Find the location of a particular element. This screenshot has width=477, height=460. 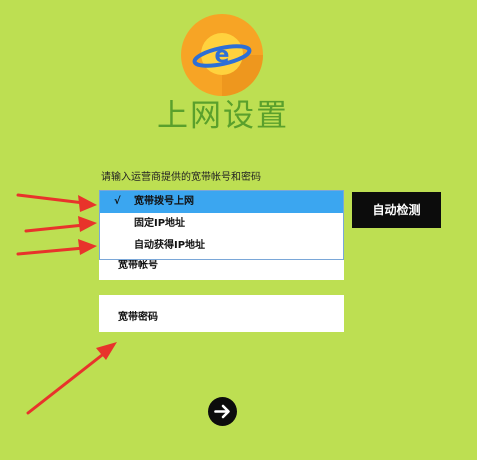

annotation-arrow-4-head is located at coordinates (106, 351).